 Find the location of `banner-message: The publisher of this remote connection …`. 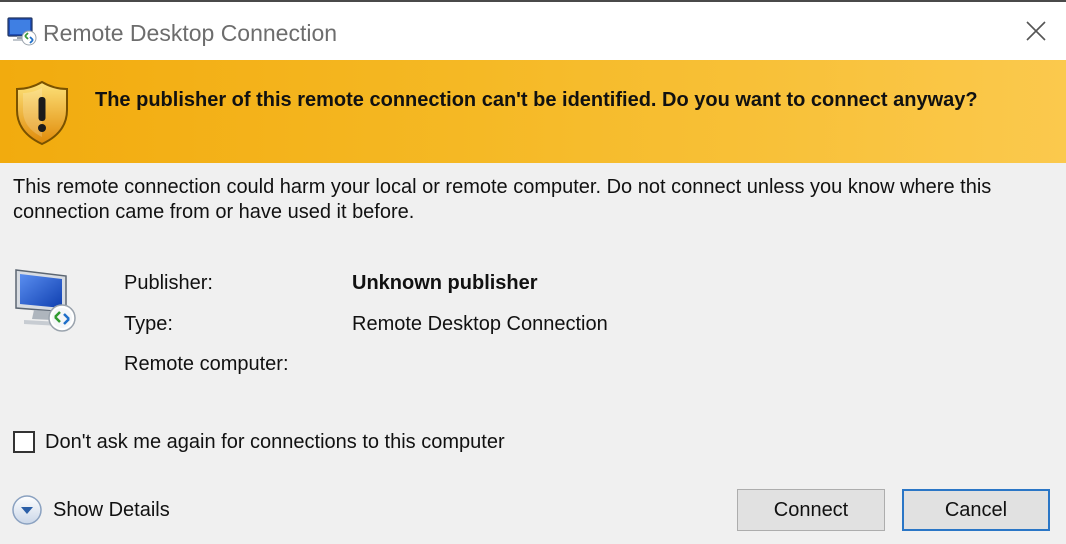

banner-message: The publisher of this remote connection … is located at coordinates (536, 100).